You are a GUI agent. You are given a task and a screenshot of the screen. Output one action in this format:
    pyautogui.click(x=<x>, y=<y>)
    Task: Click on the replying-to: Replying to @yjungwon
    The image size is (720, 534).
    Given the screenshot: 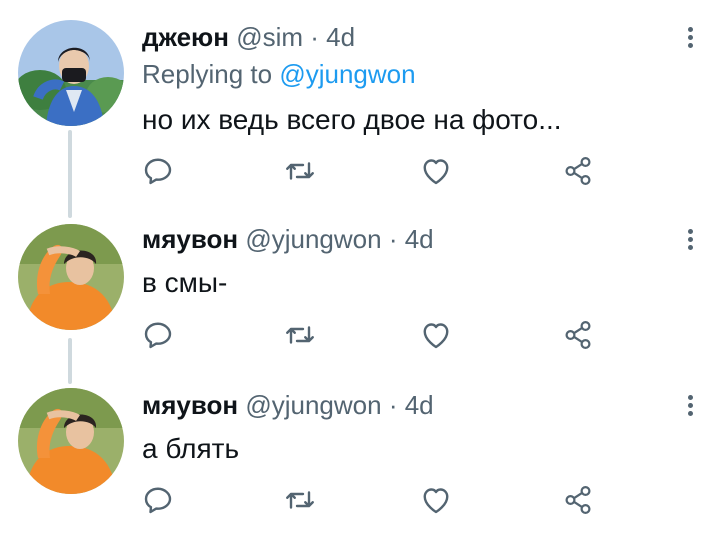 What is the action you would take?
    pyautogui.click(x=279, y=74)
    